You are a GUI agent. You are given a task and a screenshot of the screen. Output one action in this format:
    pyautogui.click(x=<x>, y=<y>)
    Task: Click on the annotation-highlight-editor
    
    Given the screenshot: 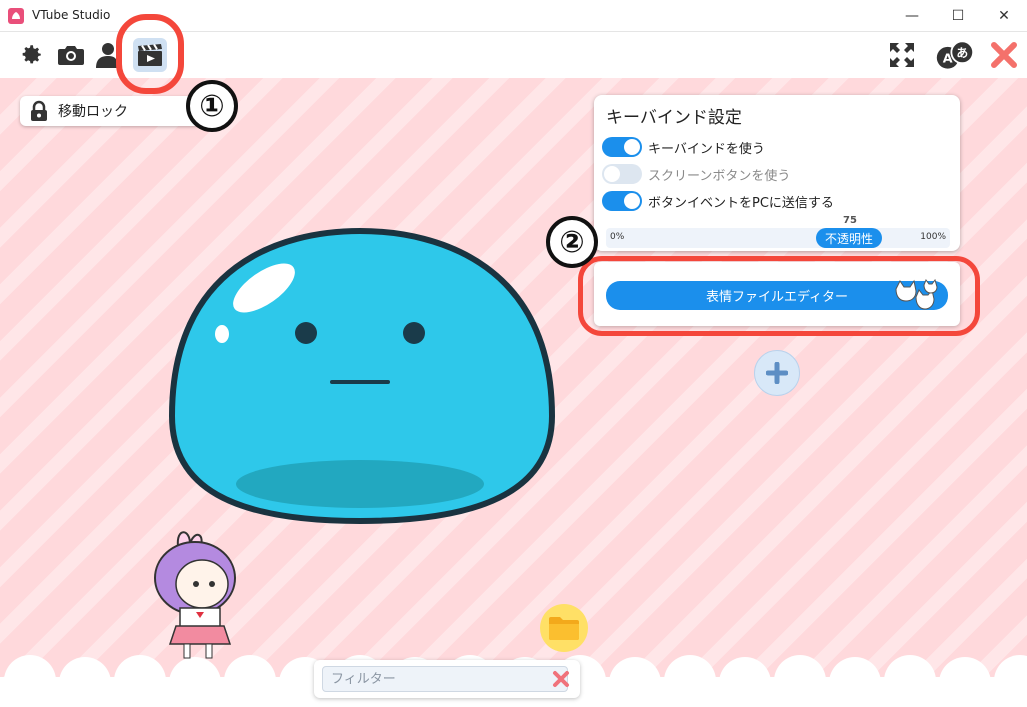 What is the action you would take?
    pyautogui.click(x=779, y=296)
    